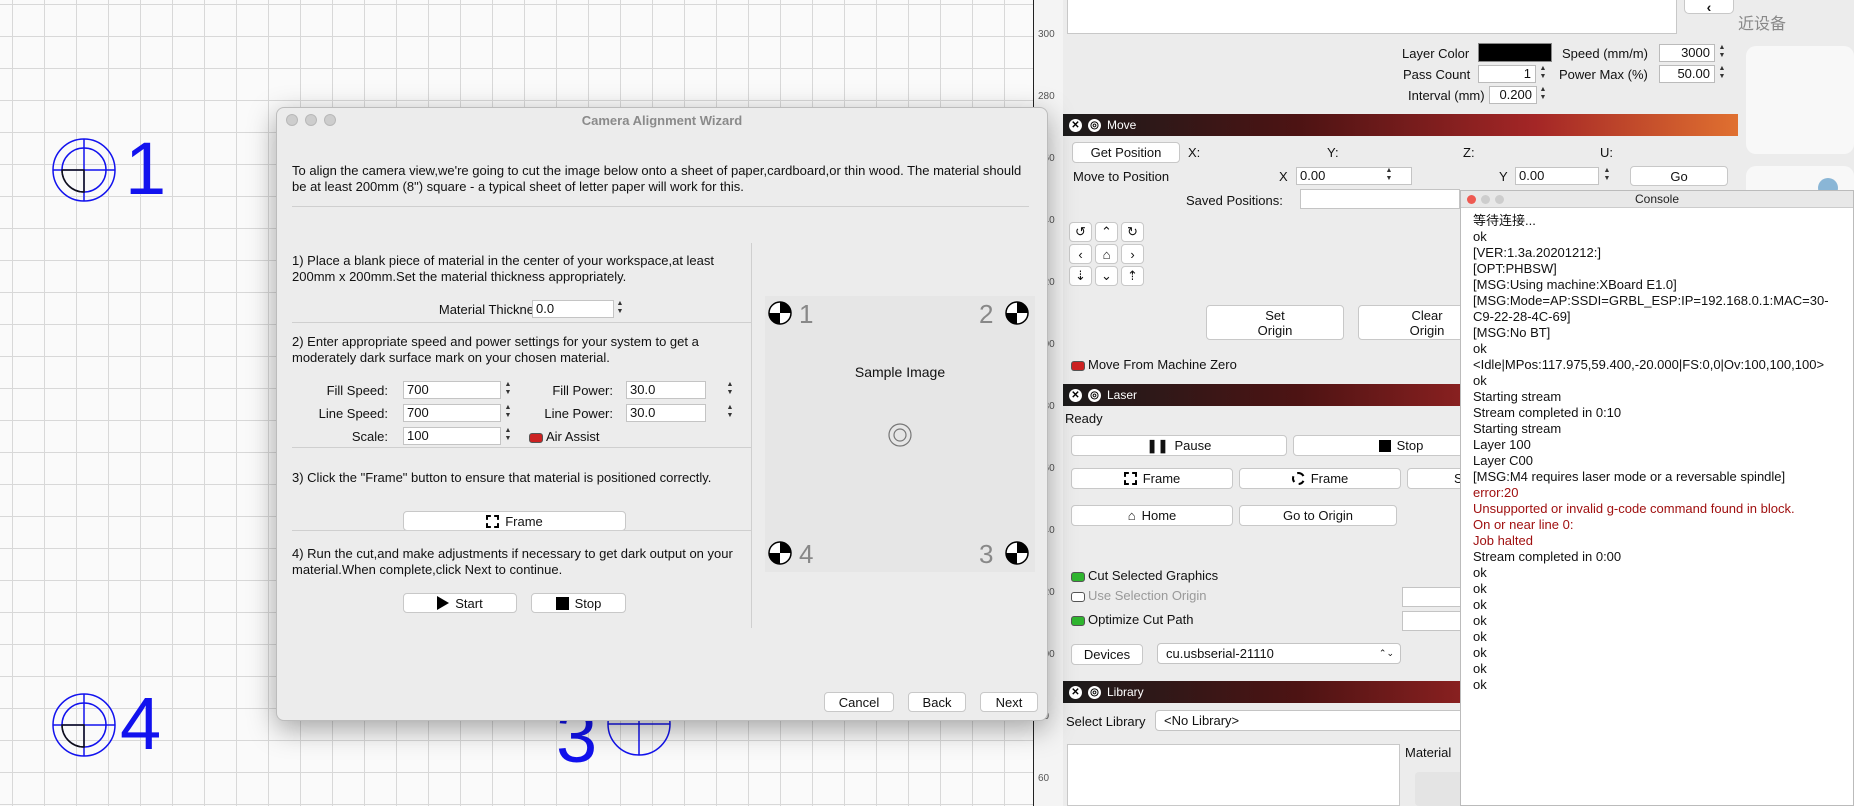  What do you see at coordinates (1480, 668) in the screenshot?
I see `console-line: ok` at bounding box center [1480, 668].